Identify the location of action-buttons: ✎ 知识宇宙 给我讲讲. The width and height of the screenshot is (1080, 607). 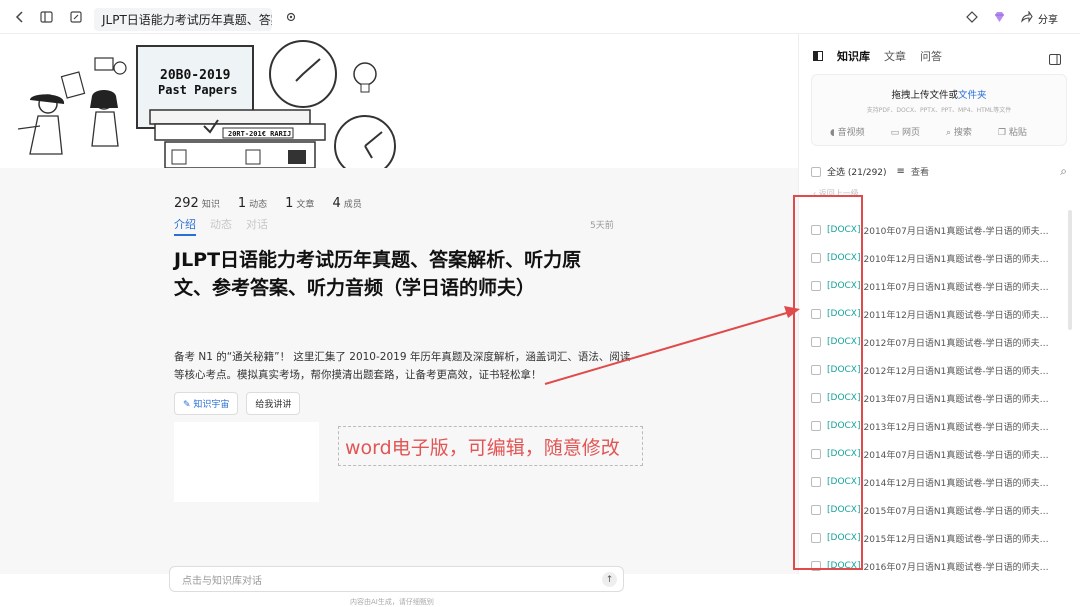
(237, 403).